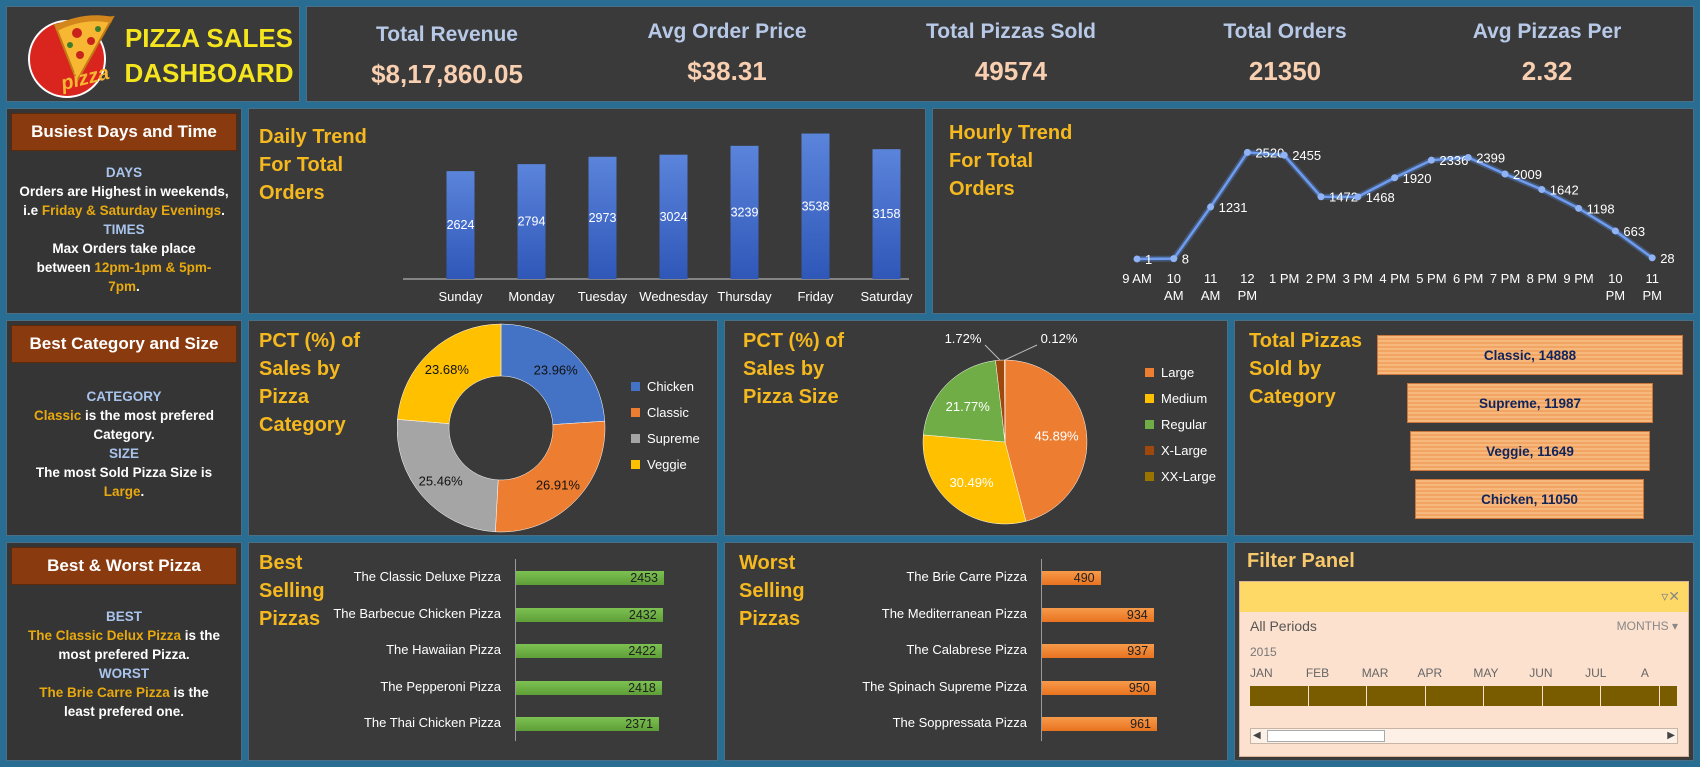  I want to click on size-text: The most Sold Pizza Size is, so click(124, 472).